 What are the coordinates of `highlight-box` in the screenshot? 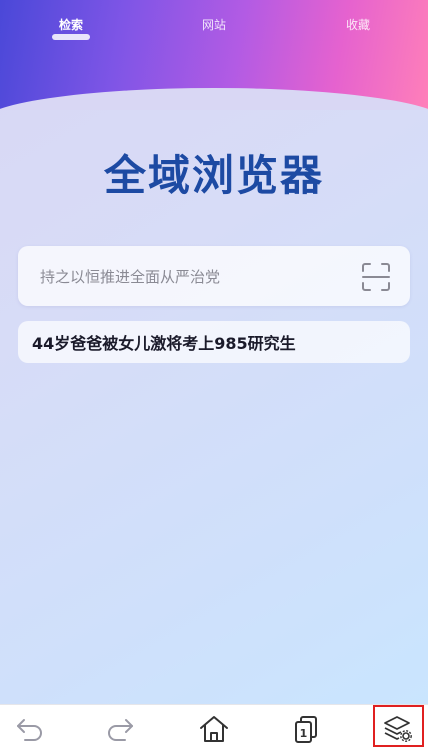 It's located at (398, 726).